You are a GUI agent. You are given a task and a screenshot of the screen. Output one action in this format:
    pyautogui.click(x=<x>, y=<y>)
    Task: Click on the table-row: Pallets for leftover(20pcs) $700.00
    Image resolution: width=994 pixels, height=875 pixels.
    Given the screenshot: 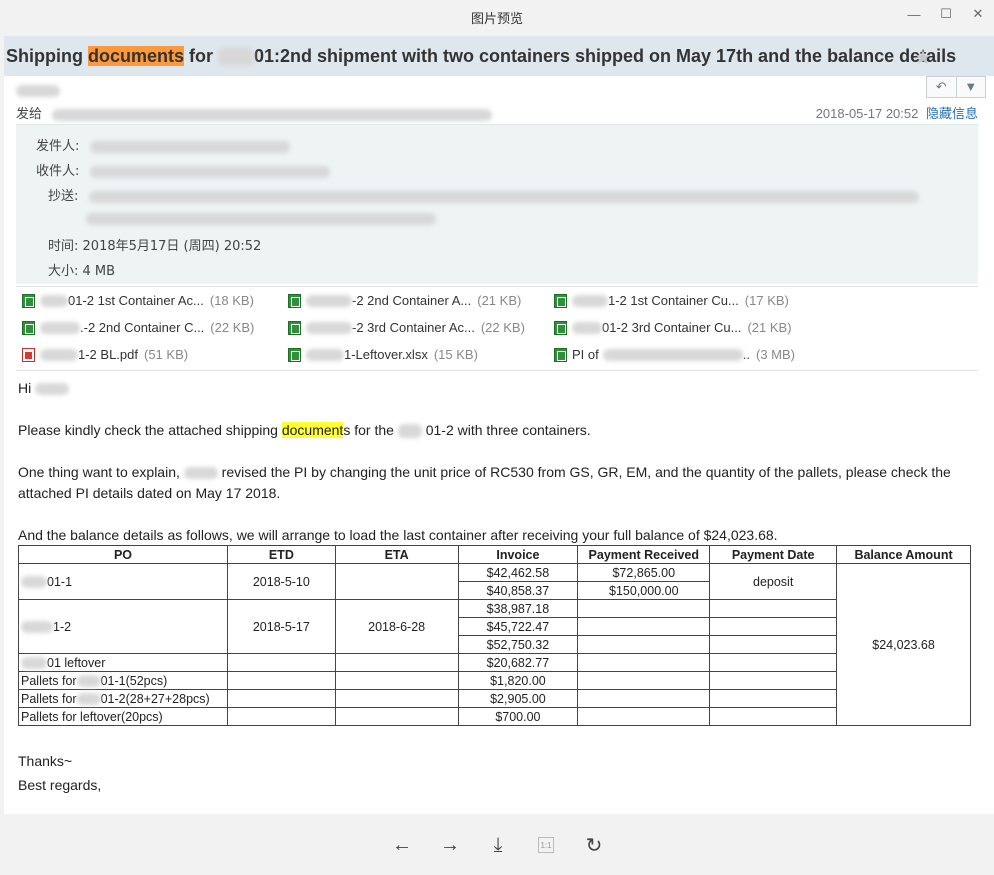 What is the action you would take?
    pyautogui.click(x=494, y=716)
    